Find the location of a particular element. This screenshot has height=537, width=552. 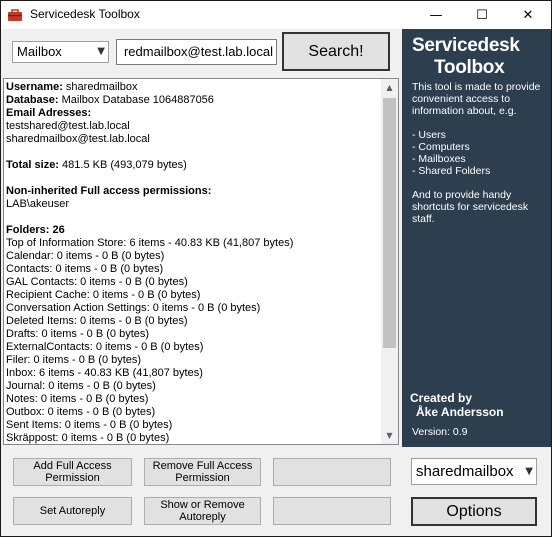

search-type-select: Mailbox ▼ is located at coordinates (60, 52).